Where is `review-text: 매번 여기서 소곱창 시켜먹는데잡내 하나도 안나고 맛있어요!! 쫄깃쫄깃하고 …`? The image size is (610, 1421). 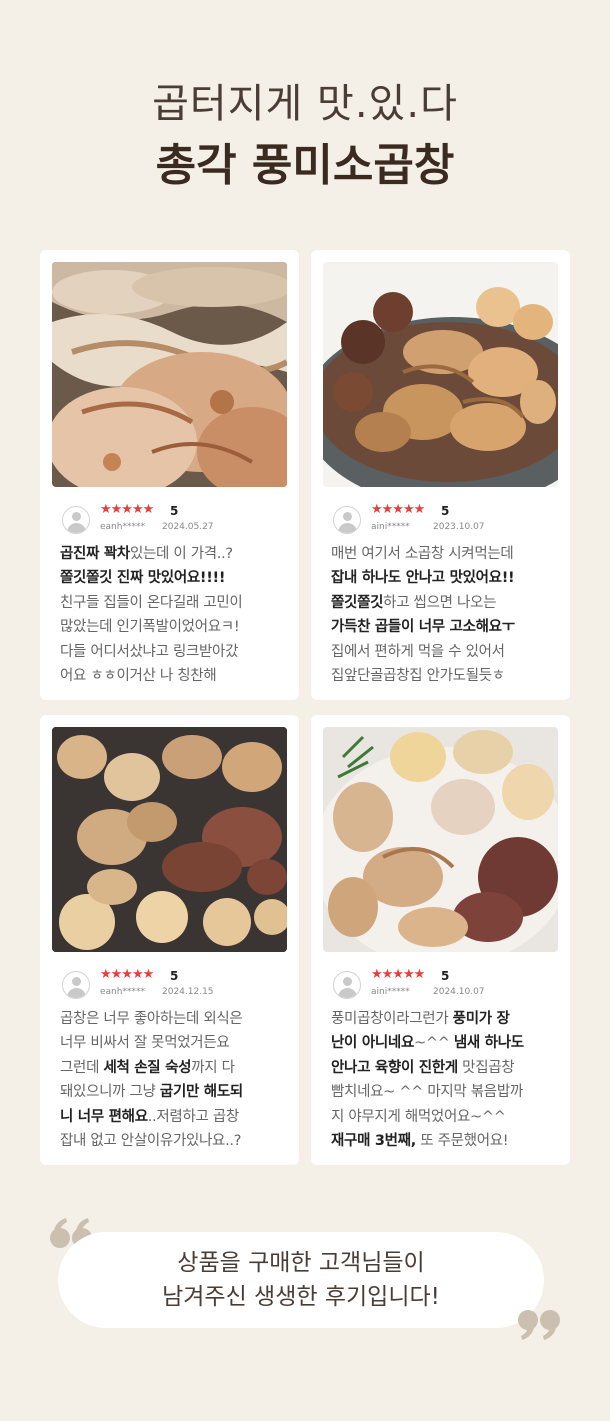 review-text: 매번 여기서 소곱창 시켜먹는데잡내 하나도 안나고 맛있어요!! 쫄깃쫄깃하고 … is located at coordinates (446, 615).